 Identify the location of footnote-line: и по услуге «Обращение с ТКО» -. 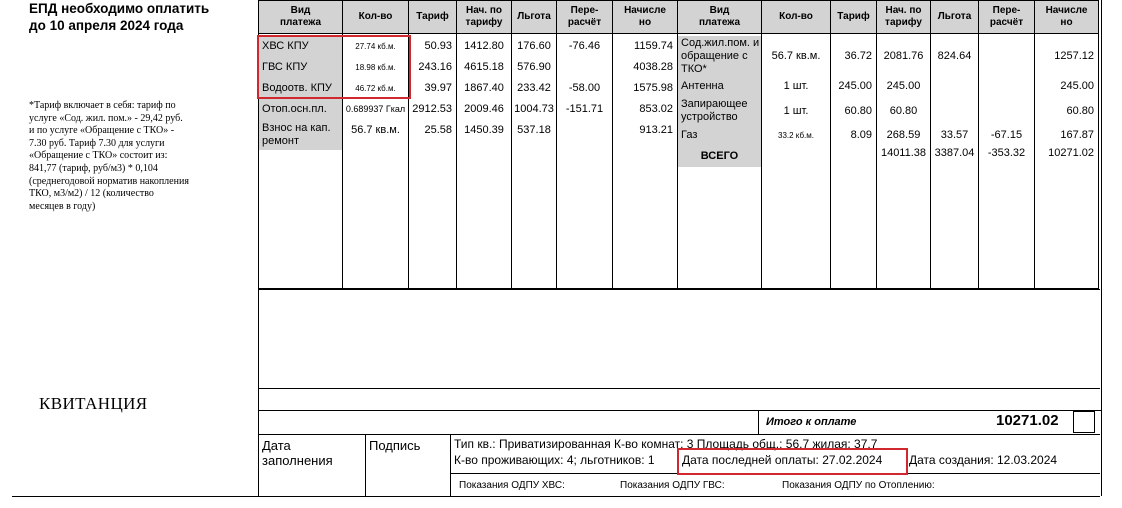
(102, 131).